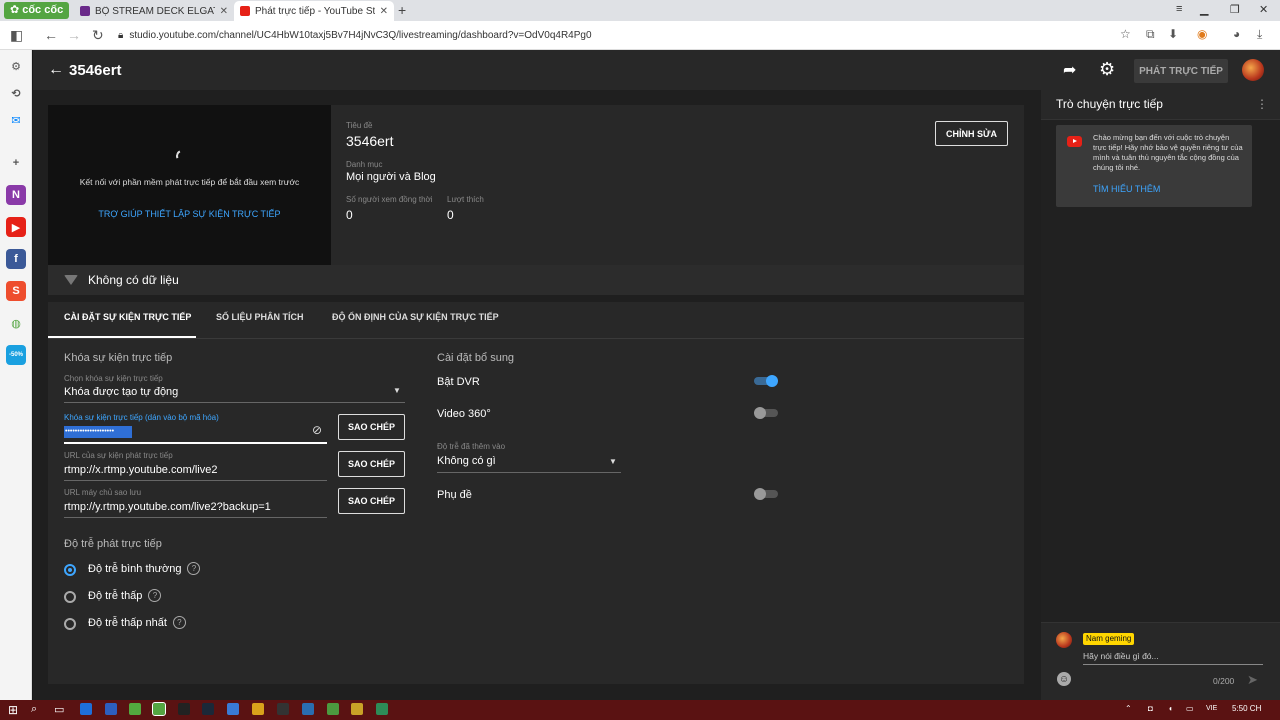  Describe the element at coordinates (51, 35) in the screenshot. I see `back-button: ←` at that location.